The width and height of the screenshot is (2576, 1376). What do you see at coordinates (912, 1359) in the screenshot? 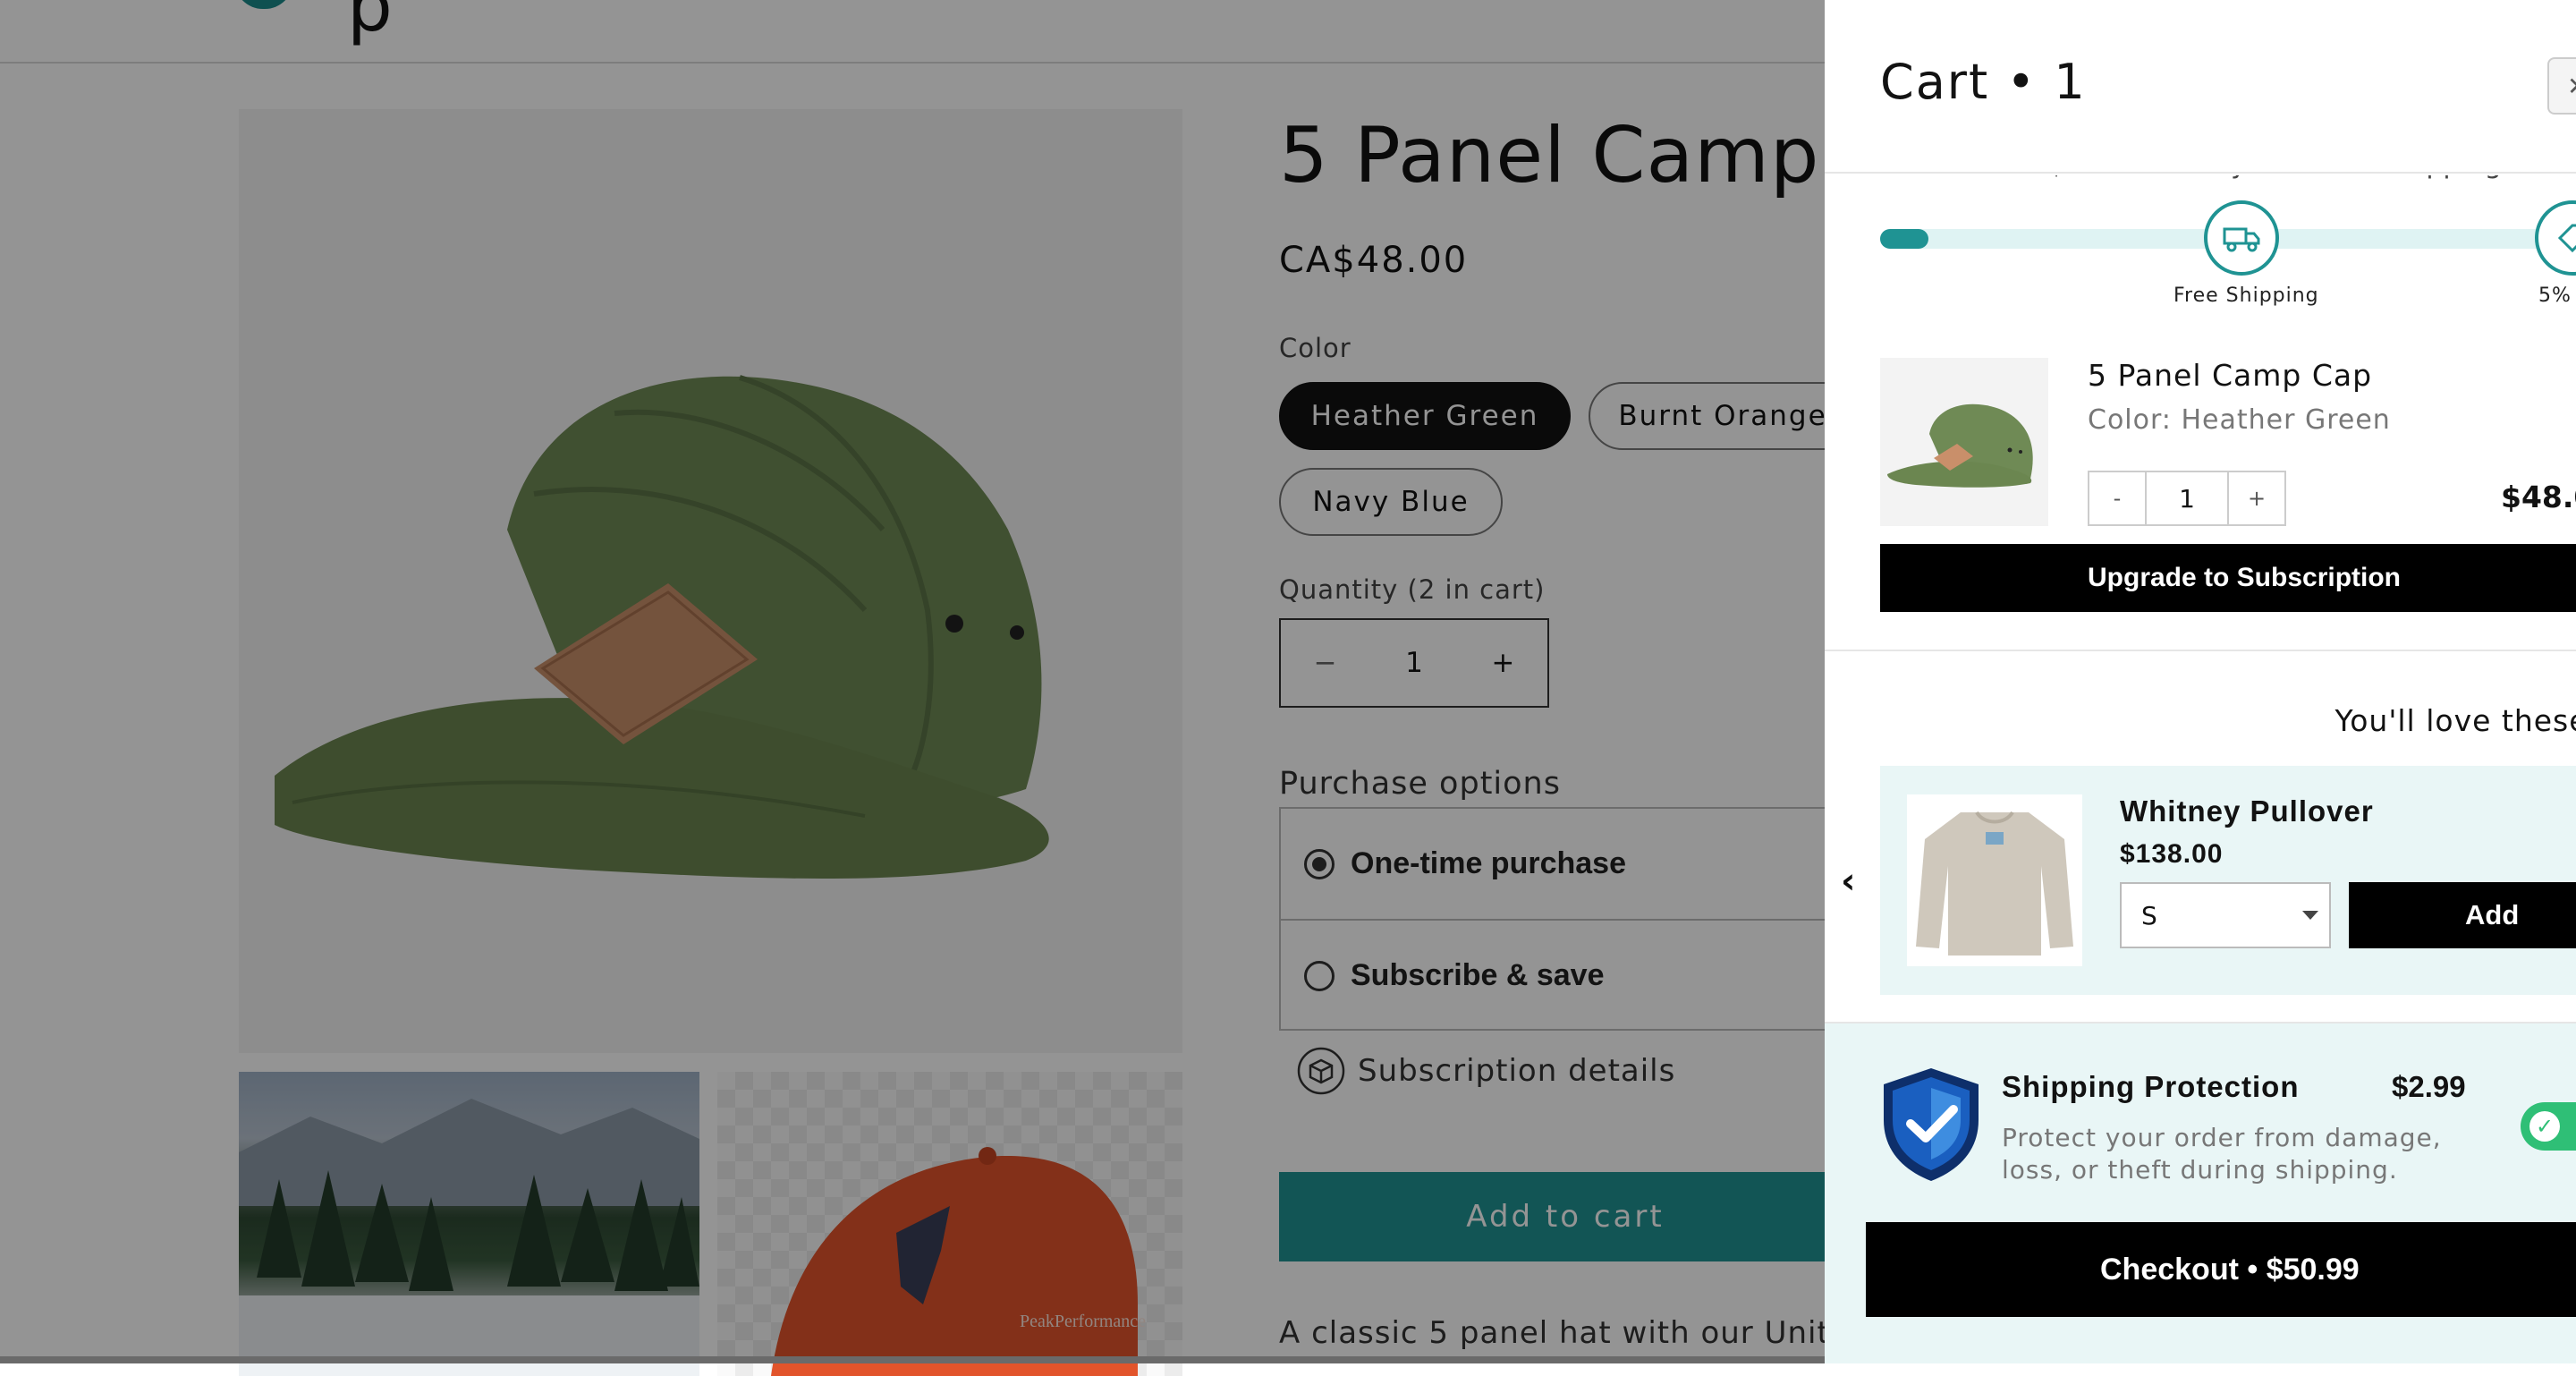
I see `window-bottom-edge` at bounding box center [912, 1359].